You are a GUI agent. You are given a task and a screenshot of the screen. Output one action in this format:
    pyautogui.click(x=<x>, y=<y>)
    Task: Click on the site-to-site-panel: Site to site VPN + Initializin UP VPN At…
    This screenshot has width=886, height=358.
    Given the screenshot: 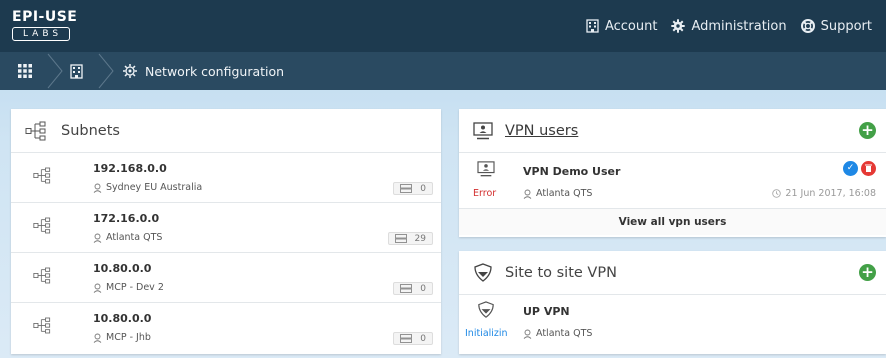 What is the action you would take?
    pyautogui.click(x=672, y=302)
    